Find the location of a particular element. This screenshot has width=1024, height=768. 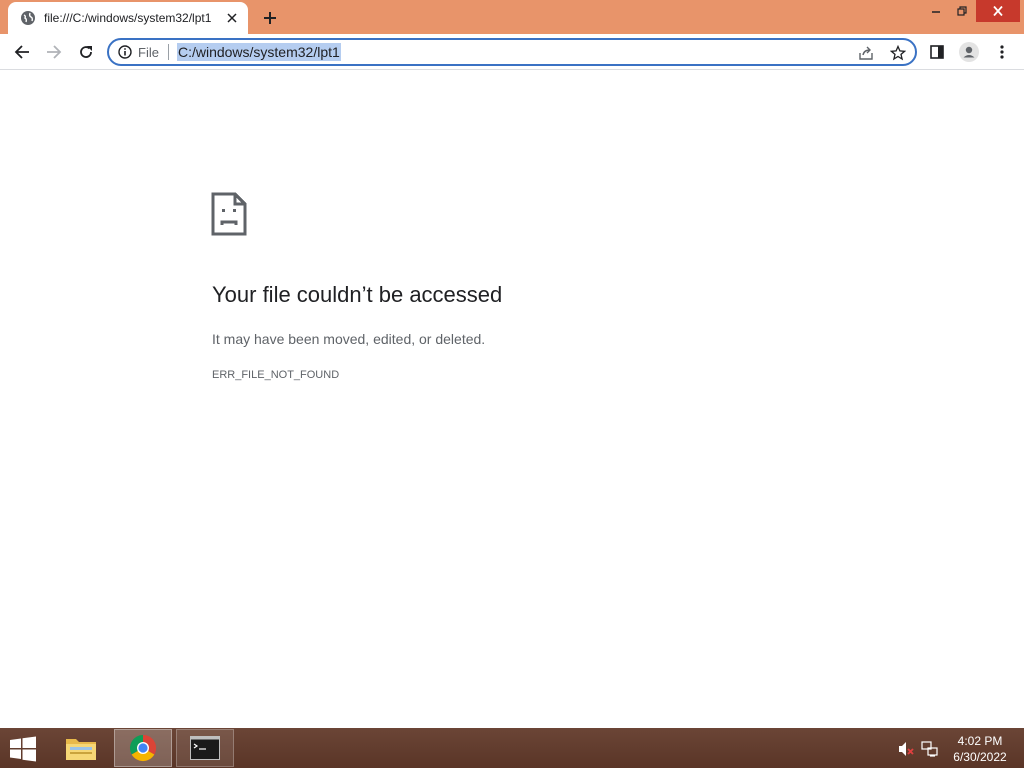

star-icon is located at coordinates (898, 53).